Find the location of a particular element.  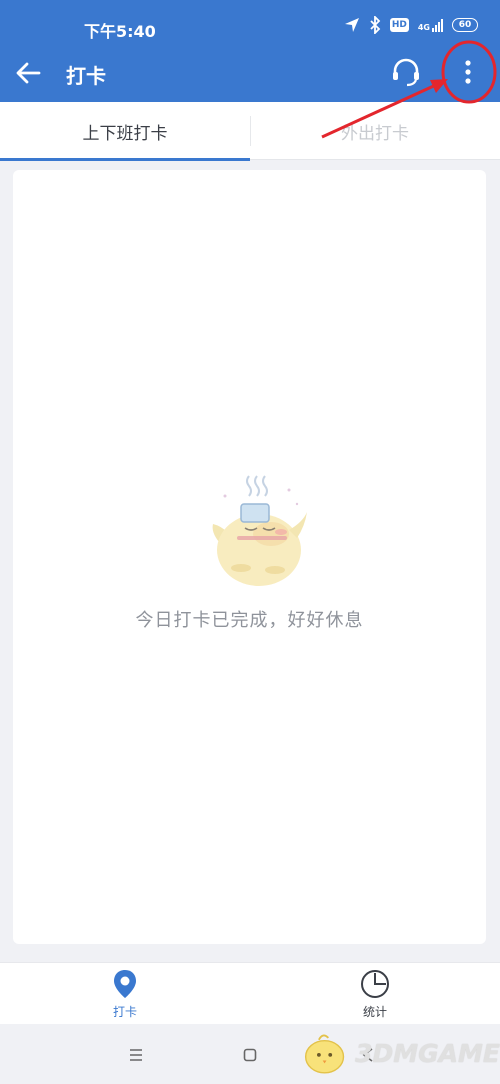

app-header: 下午5:40 HD 4G 60 打卡 is located at coordinates (250, 51).